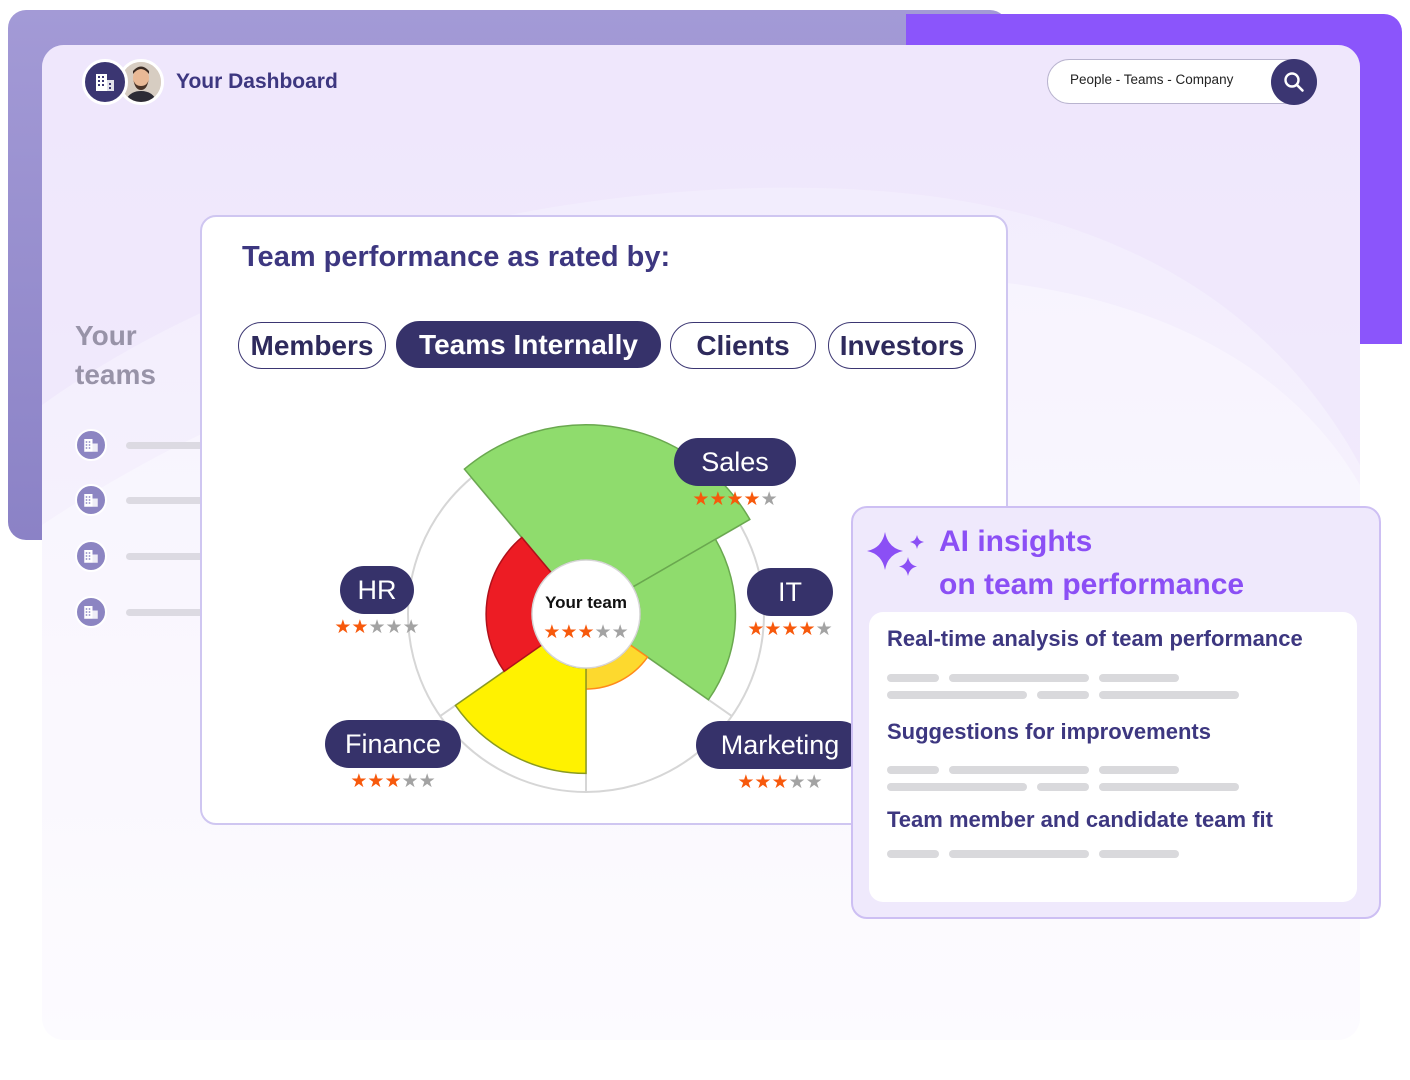 This screenshot has width=1410, height=1080. I want to click on segment-rating-finance: ★★★★★, so click(392, 781).